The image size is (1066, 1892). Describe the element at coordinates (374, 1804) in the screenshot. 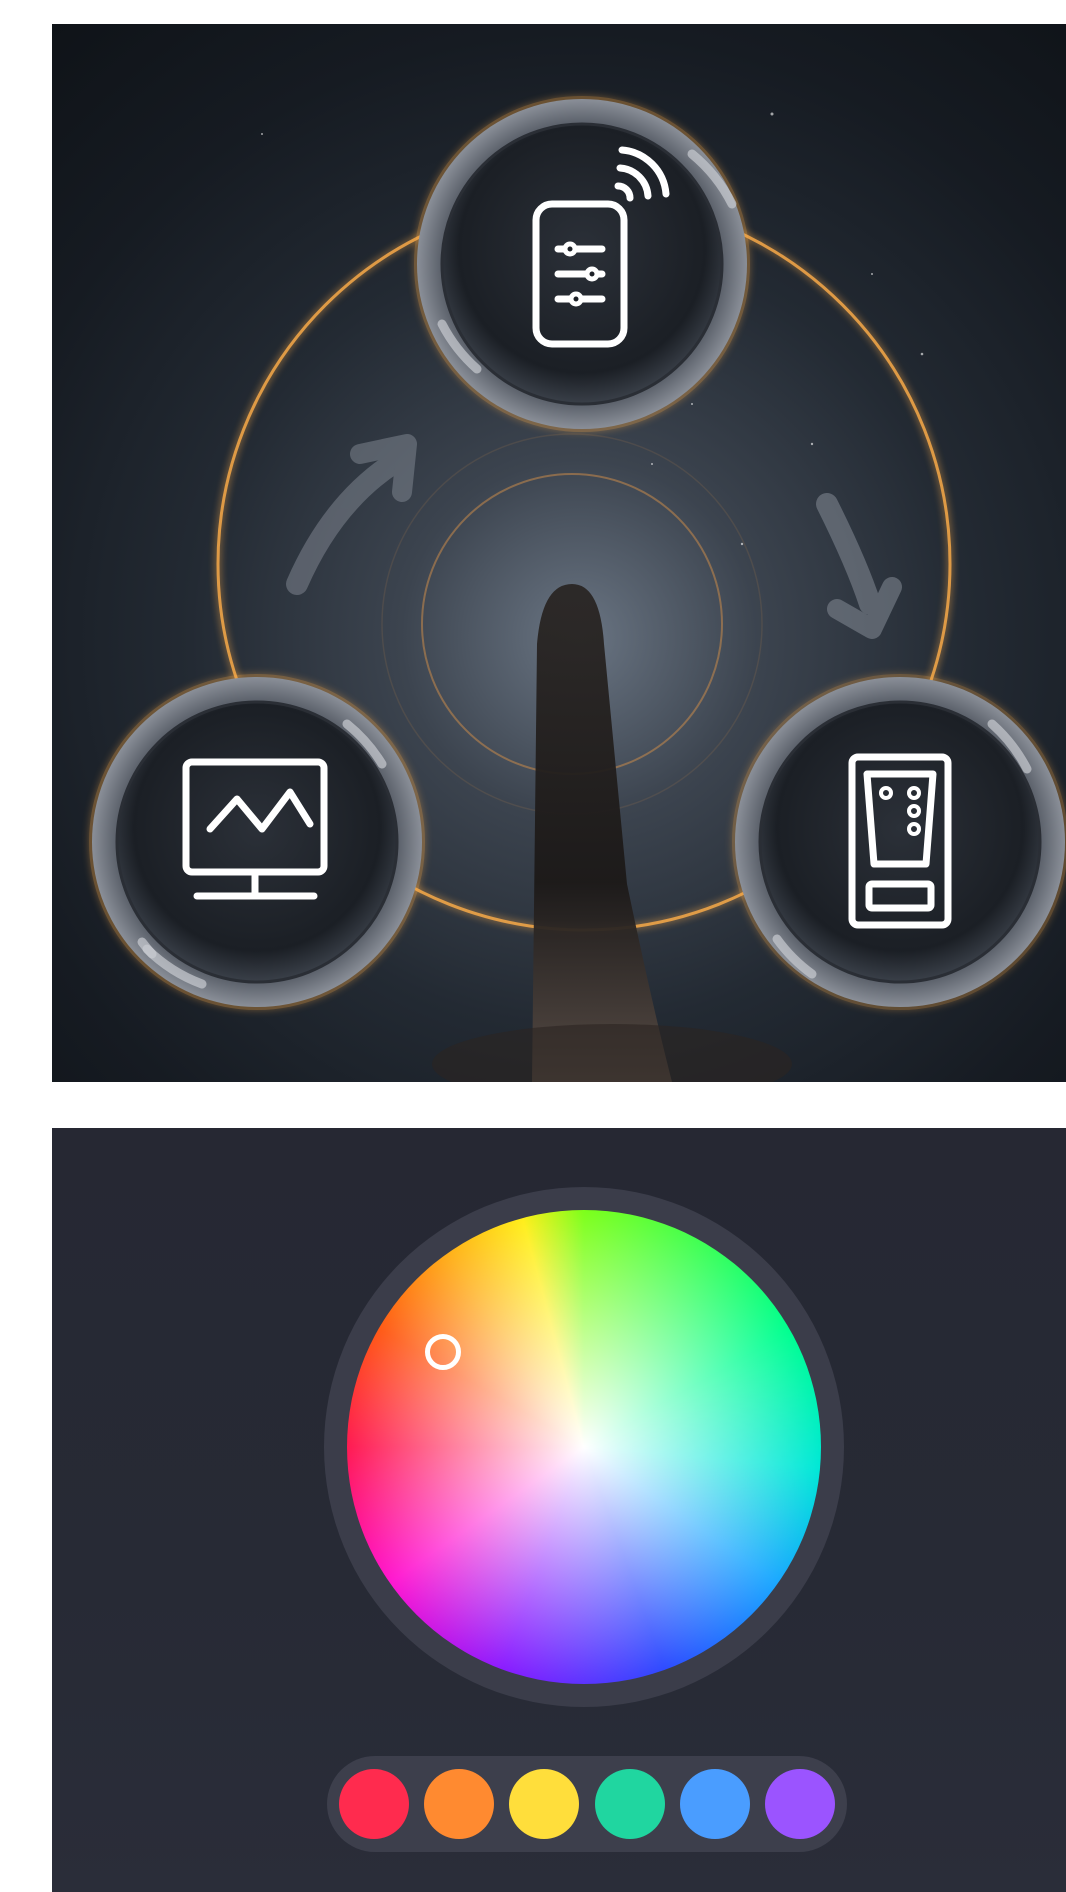

I see `swatch-red` at that location.